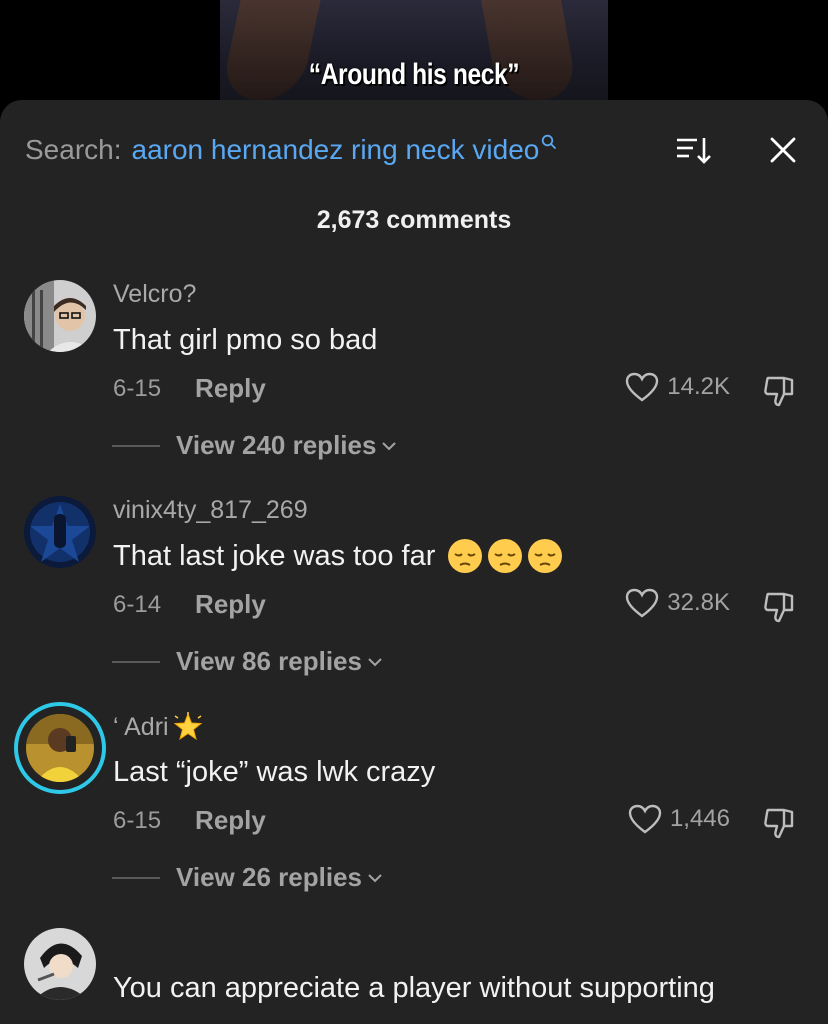  What do you see at coordinates (698, 602) in the screenshot?
I see `like-count: 32.8K` at bounding box center [698, 602].